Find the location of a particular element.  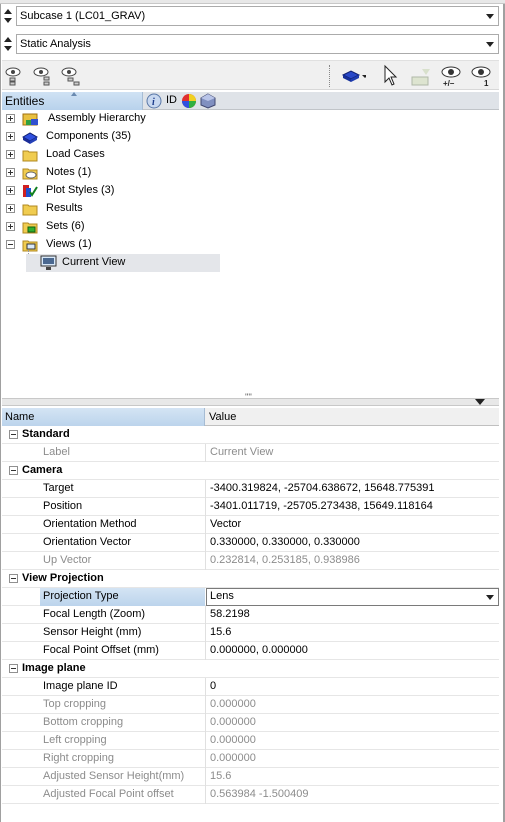

tree-item-current-view: Current View is located at coordinates (123, 263).